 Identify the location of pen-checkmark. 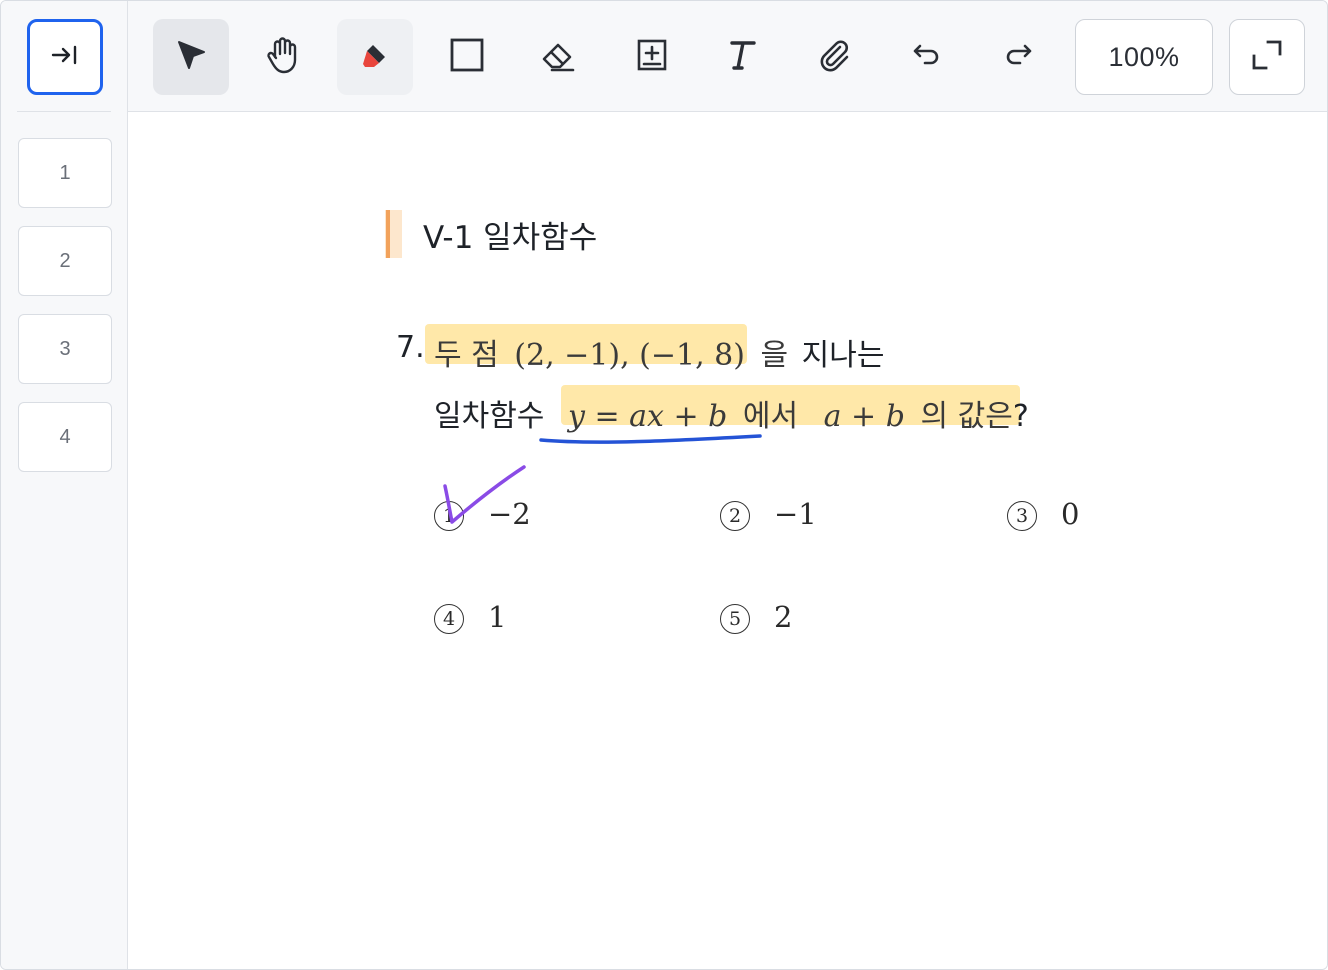
(484, 494).